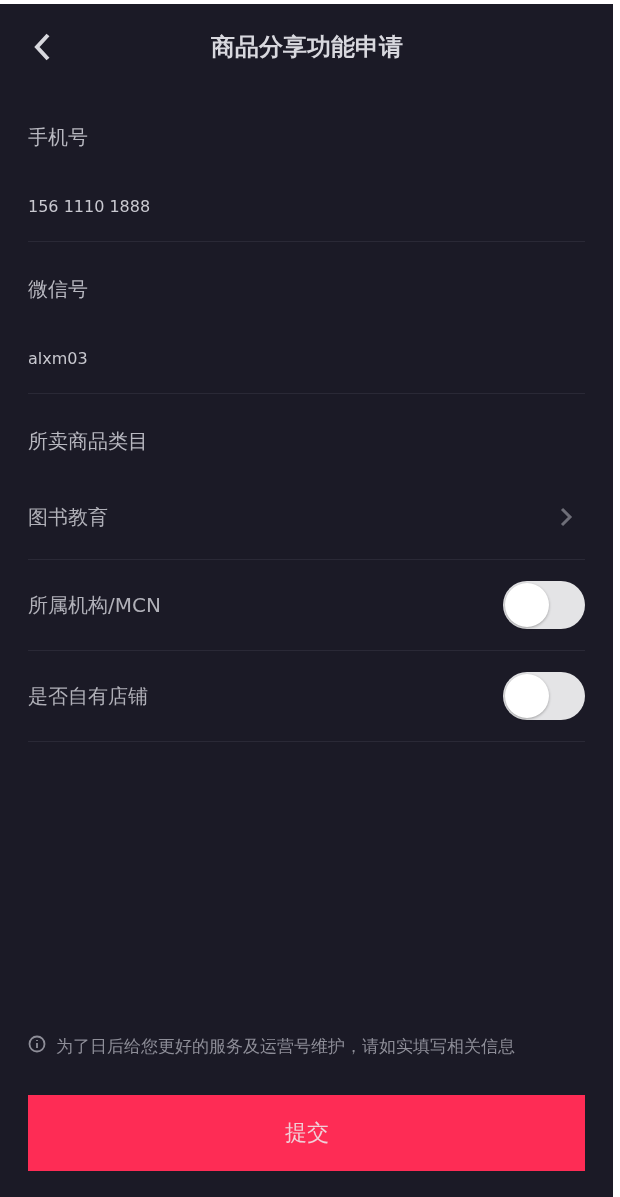  I want to click on toggle-label: 是否自有店铺, so click(88, 696).